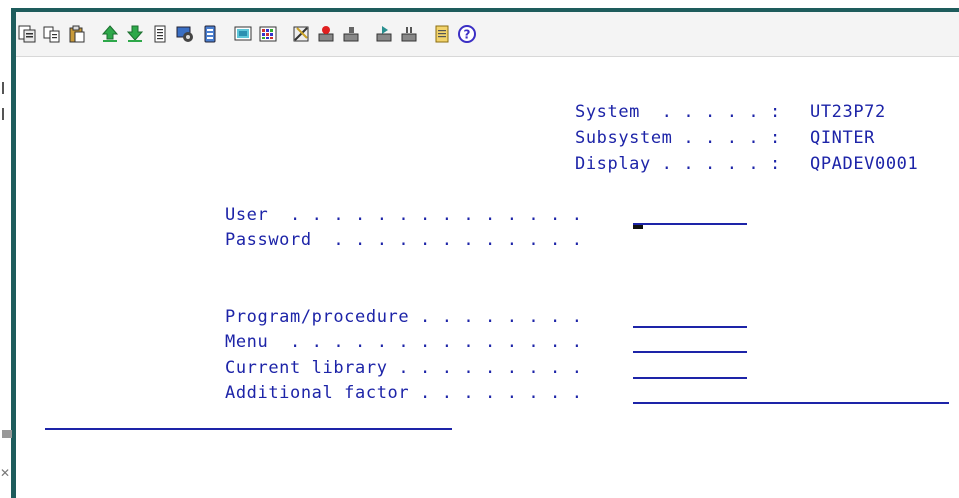  I want to click on macro-icon, so click(301, 34).